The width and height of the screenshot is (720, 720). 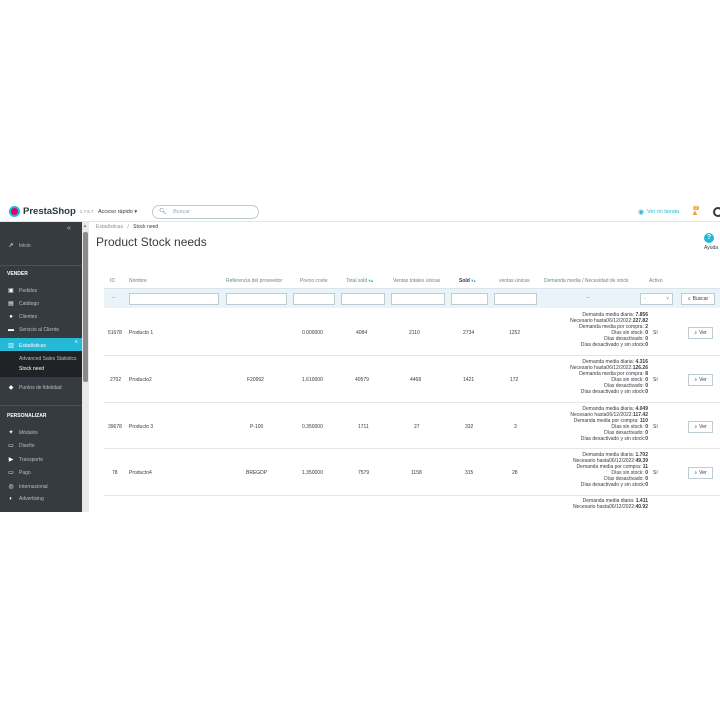 I want to click on cell-sold: 315, so click(x=469, y=473).